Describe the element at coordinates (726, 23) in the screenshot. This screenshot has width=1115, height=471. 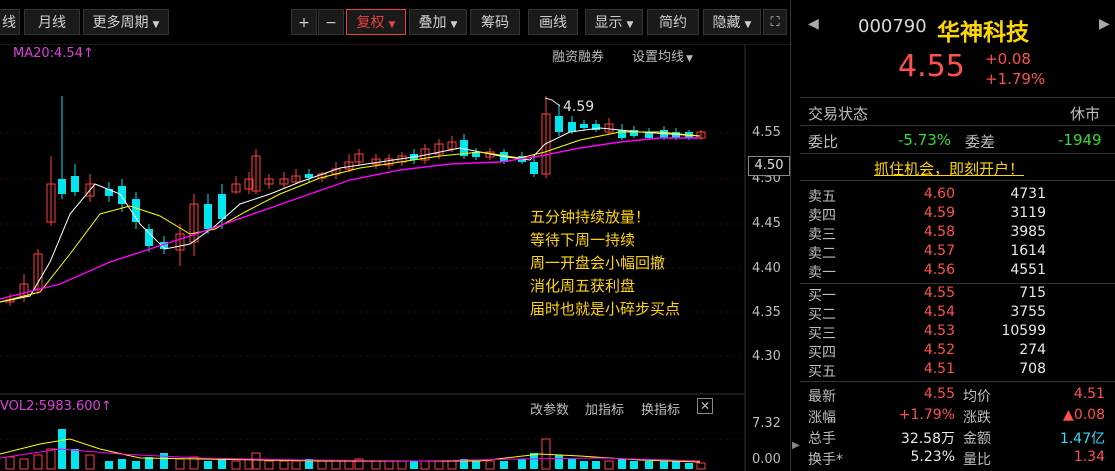
I see `hide-label: 隐藏` at that location.